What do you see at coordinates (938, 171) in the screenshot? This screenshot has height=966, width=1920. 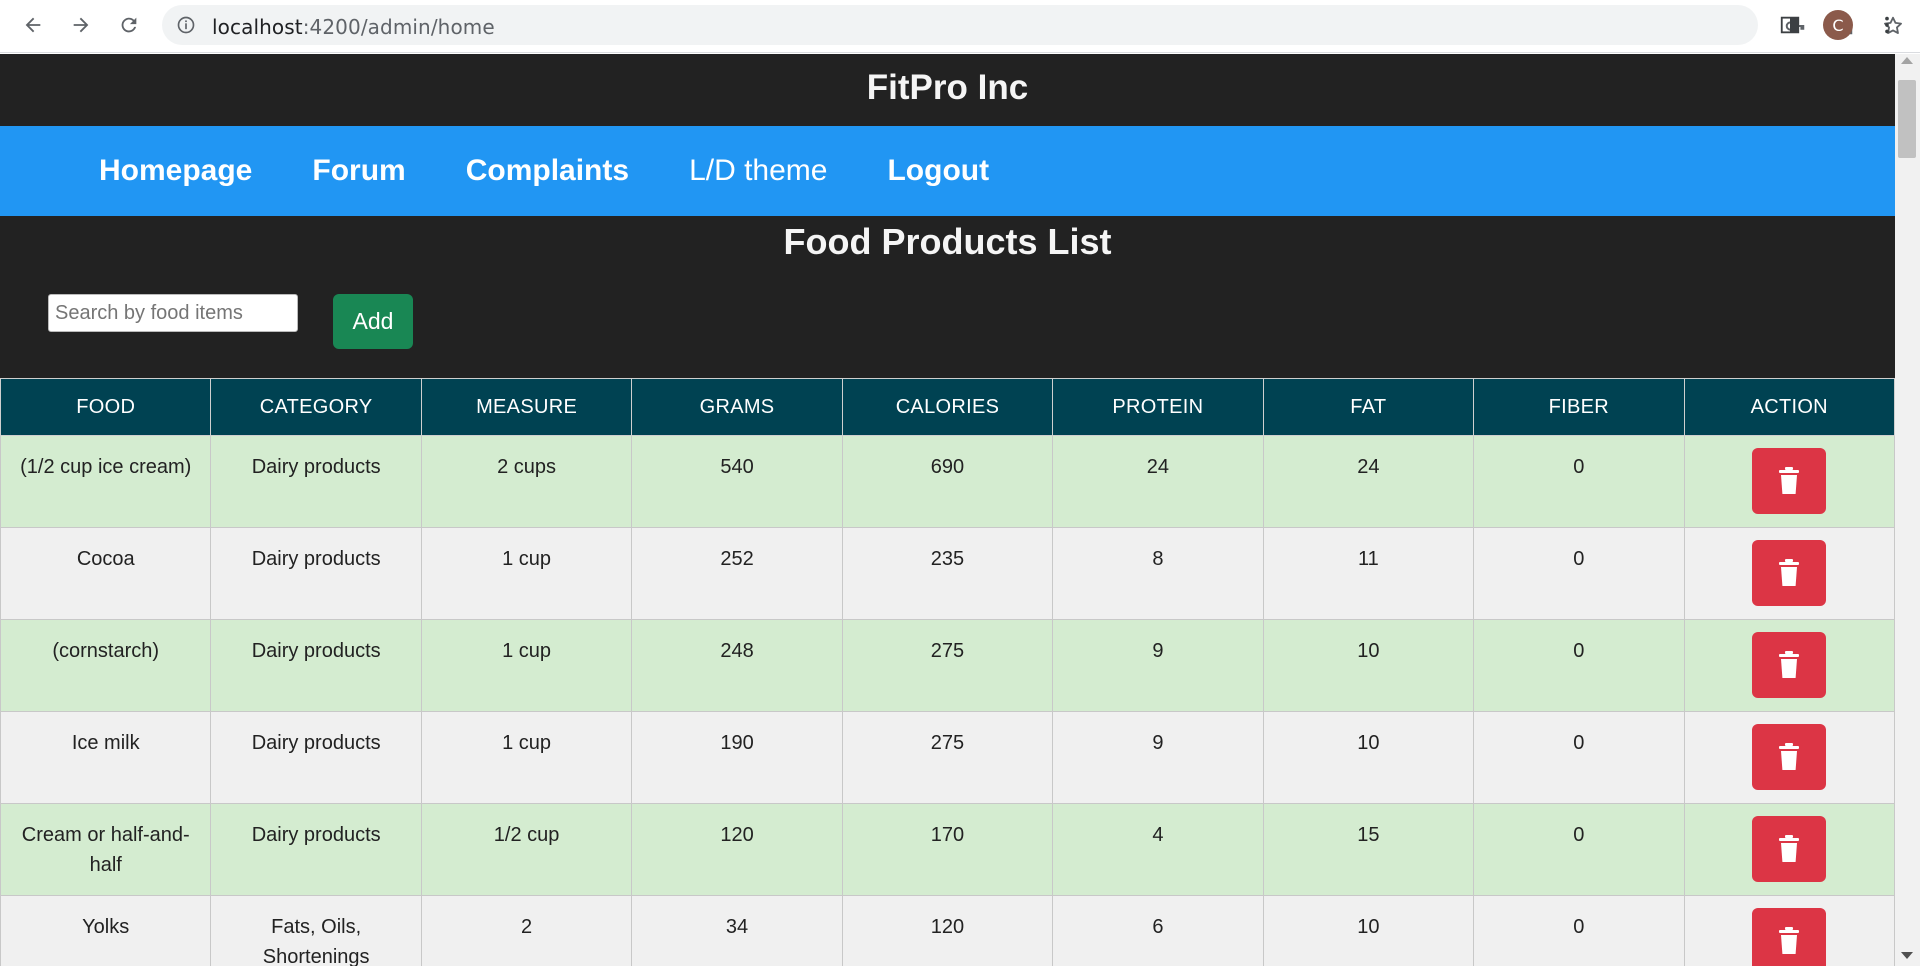 I see `nav-logout: Logout` at bounding box center [938, 171].